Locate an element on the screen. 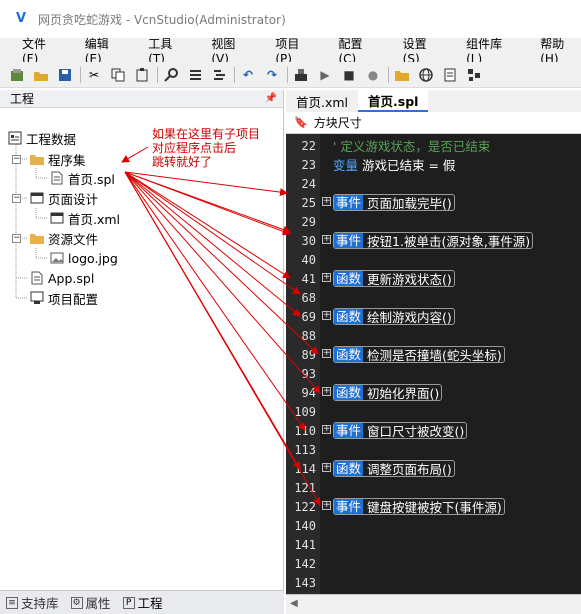  menu-edit: 编辑(E) is located at coordinates (92, 50).